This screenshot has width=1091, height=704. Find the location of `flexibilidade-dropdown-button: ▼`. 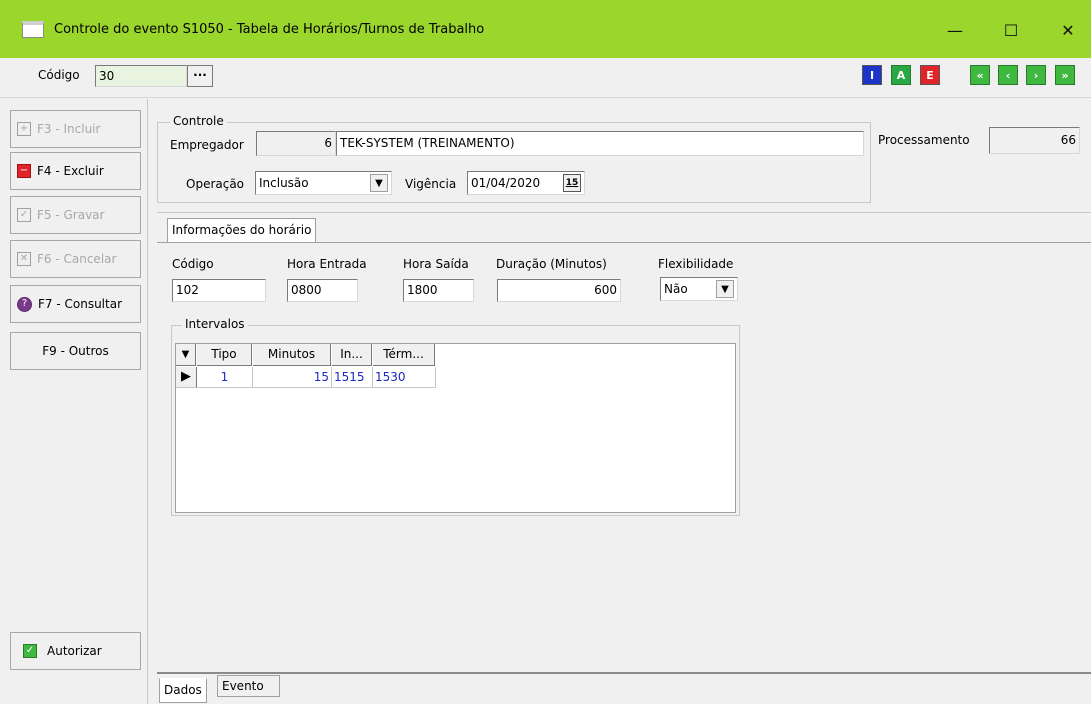

flexibilidade-dropdown-button: ▼ is located at coordinates (725, 289).